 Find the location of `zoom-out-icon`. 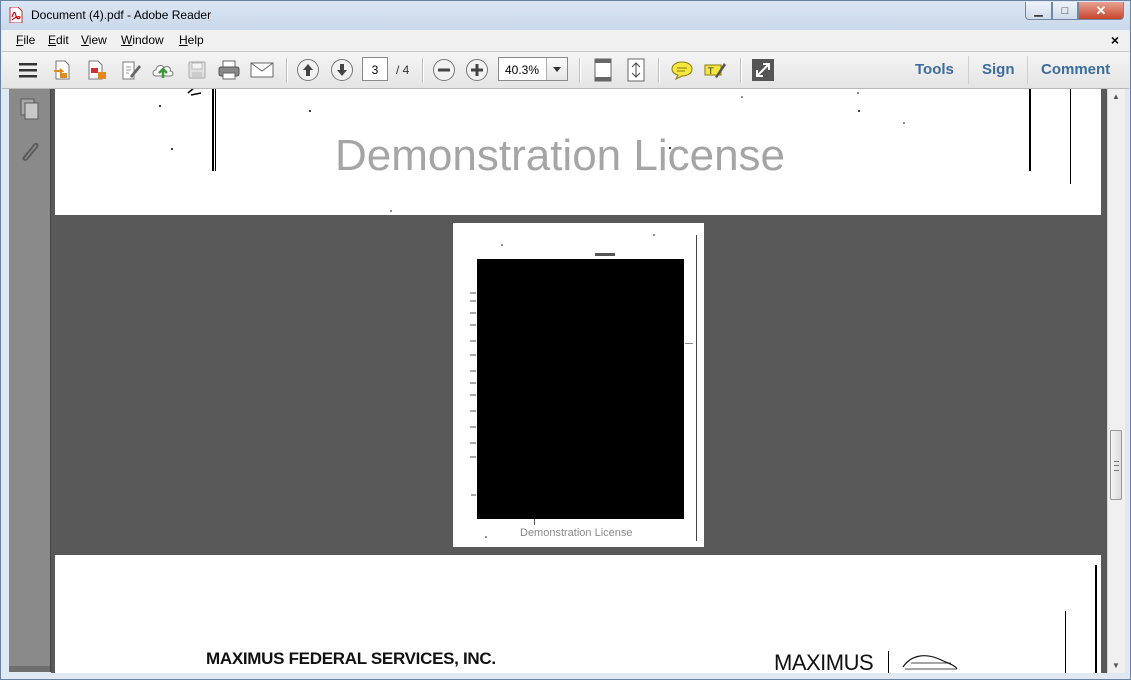

zoom-out-icon is located at coordinates (444, 70).